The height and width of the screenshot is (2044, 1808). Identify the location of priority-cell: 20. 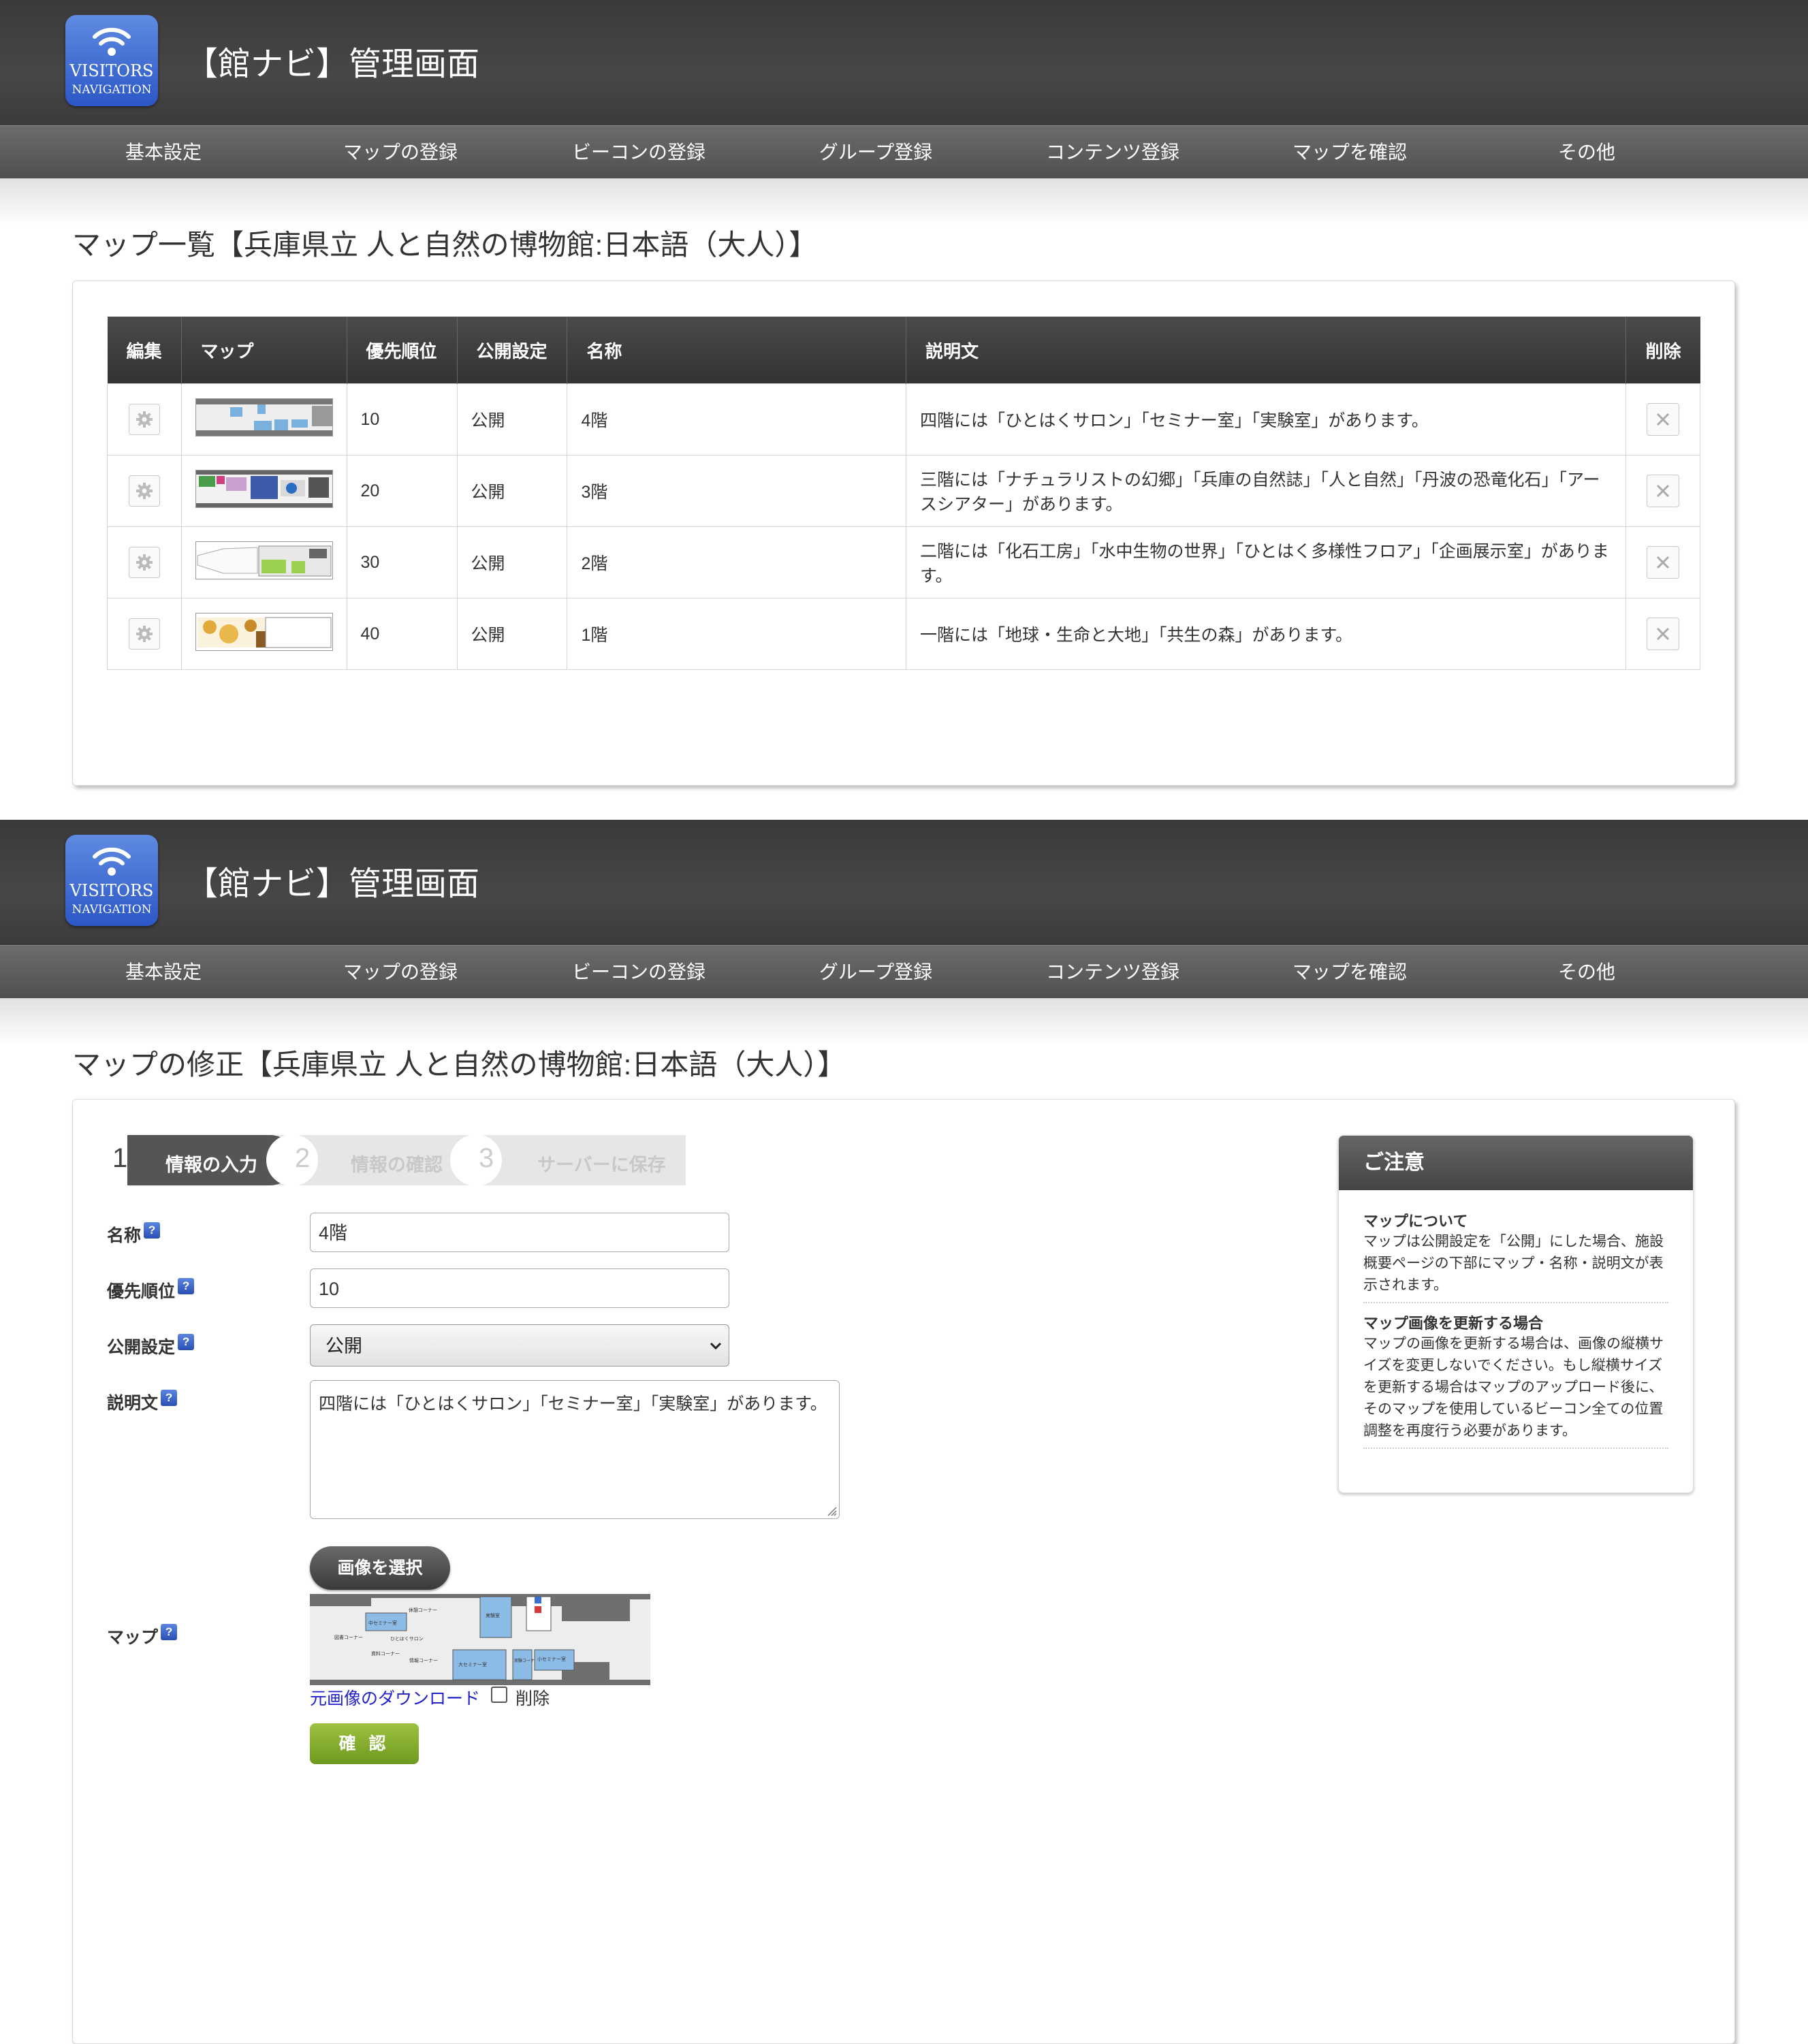
(402, 491).